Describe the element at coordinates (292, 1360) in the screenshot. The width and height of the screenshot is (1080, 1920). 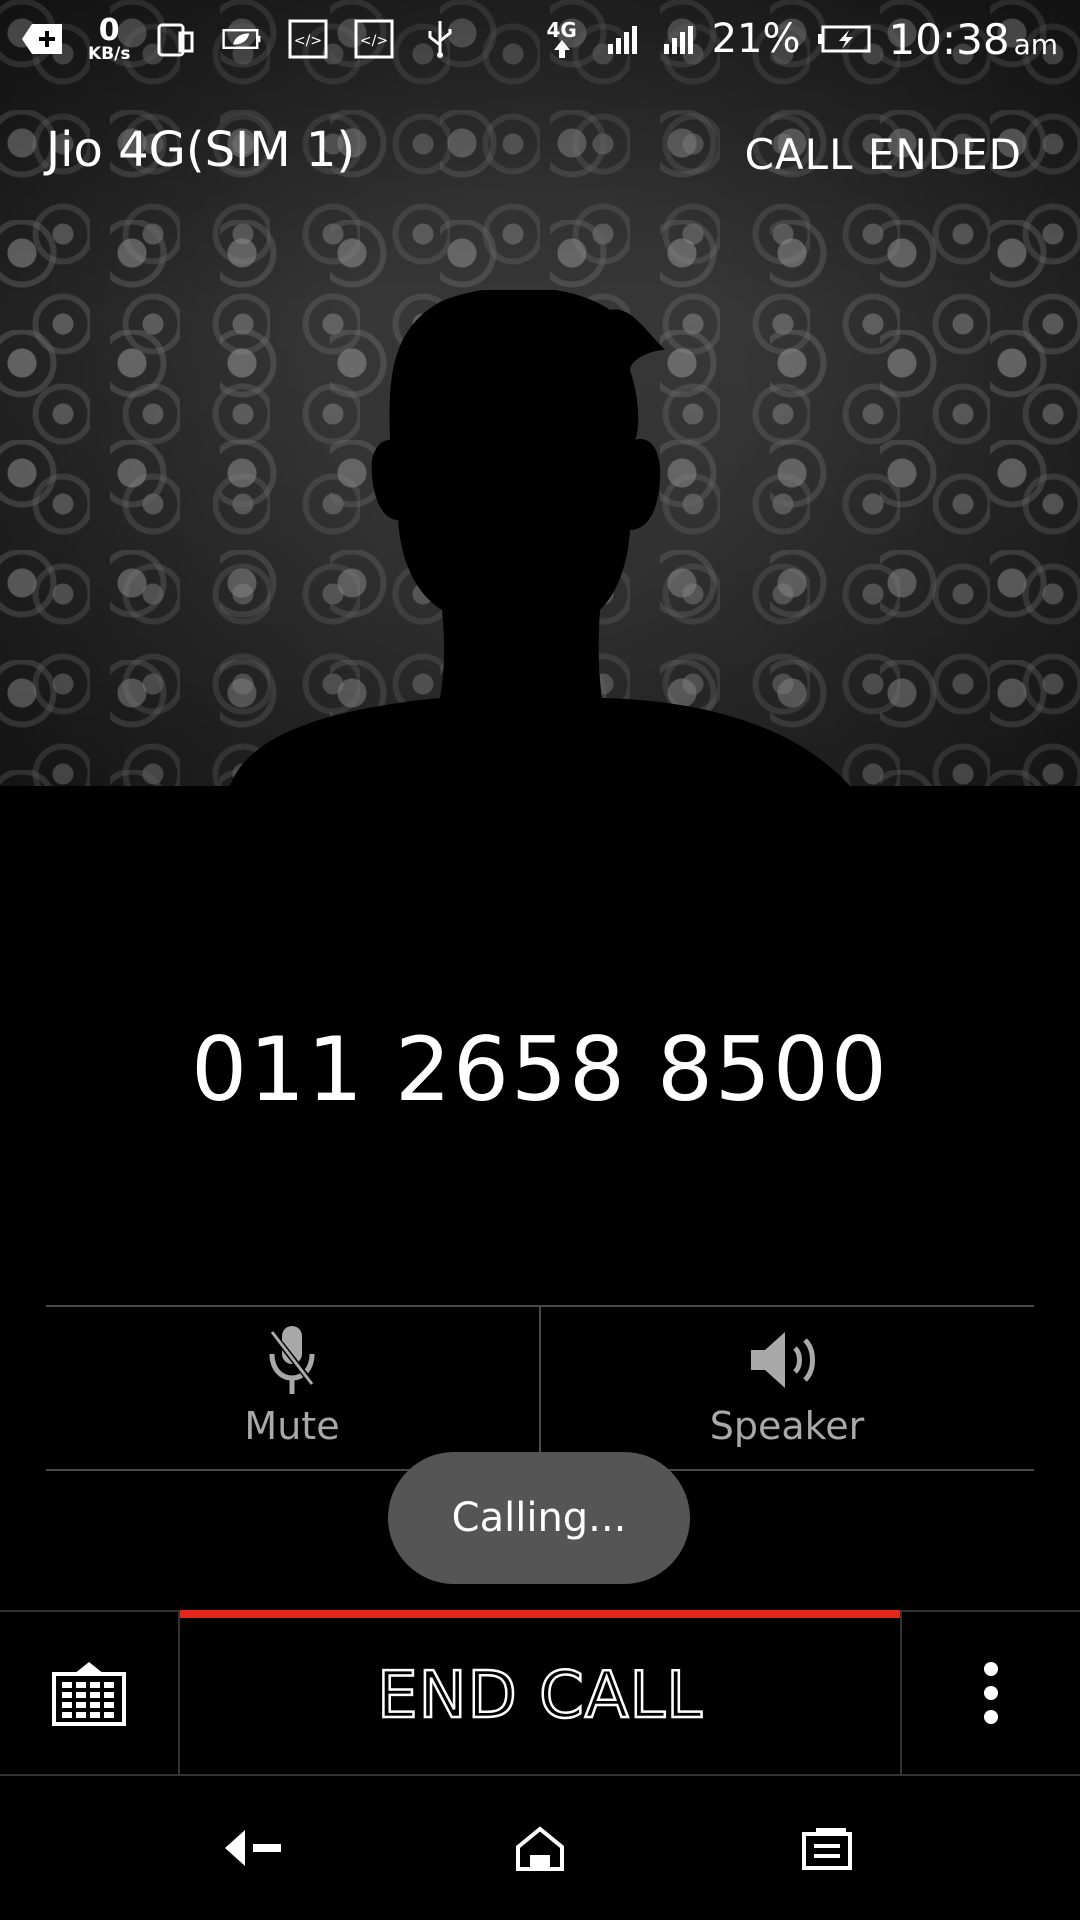
I see `microphone-muted-icon` at that location.